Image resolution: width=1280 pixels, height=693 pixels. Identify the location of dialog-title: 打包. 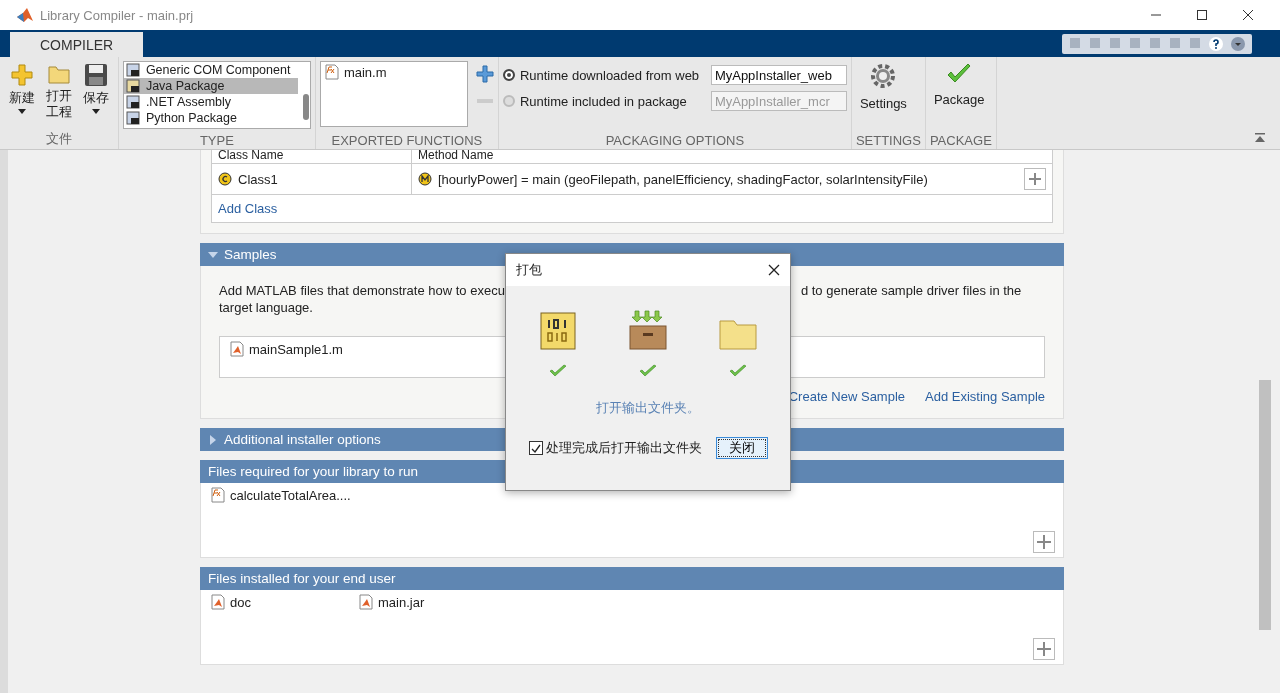
(529, 270).